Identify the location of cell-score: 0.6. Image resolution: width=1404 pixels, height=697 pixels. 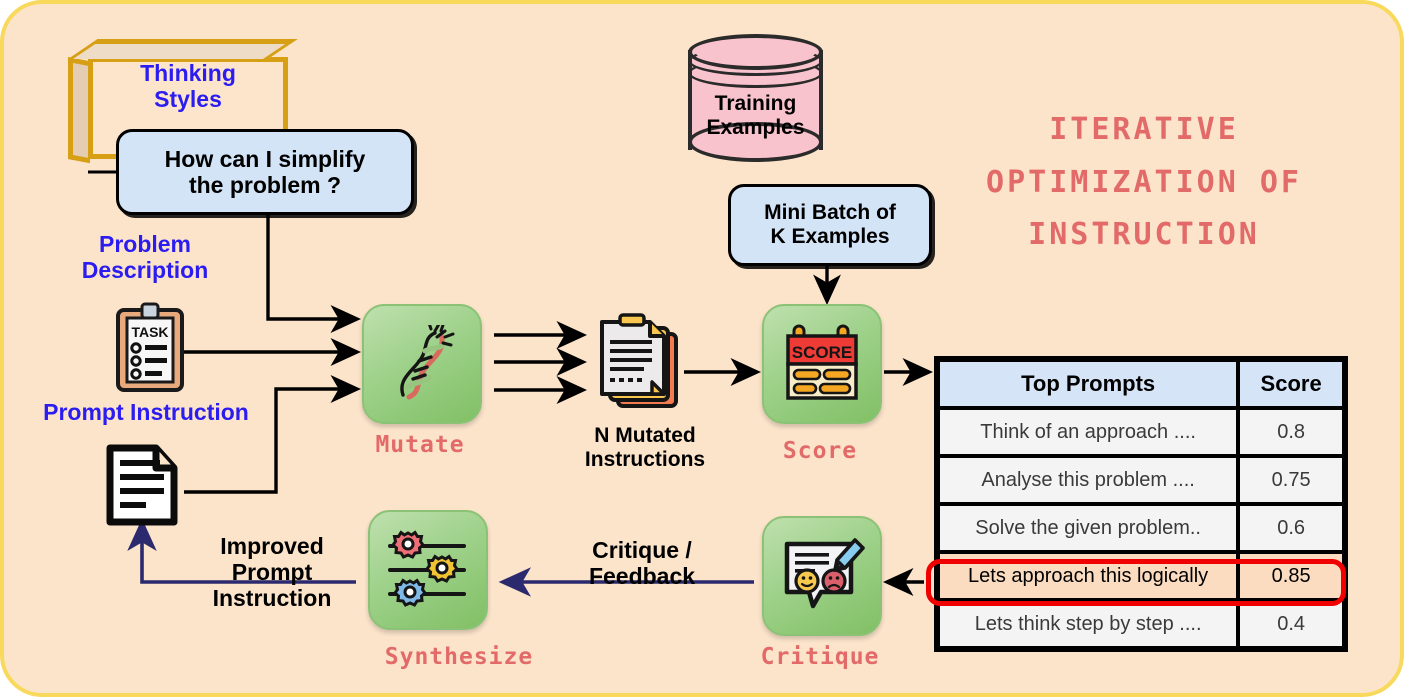
(1291, 528).